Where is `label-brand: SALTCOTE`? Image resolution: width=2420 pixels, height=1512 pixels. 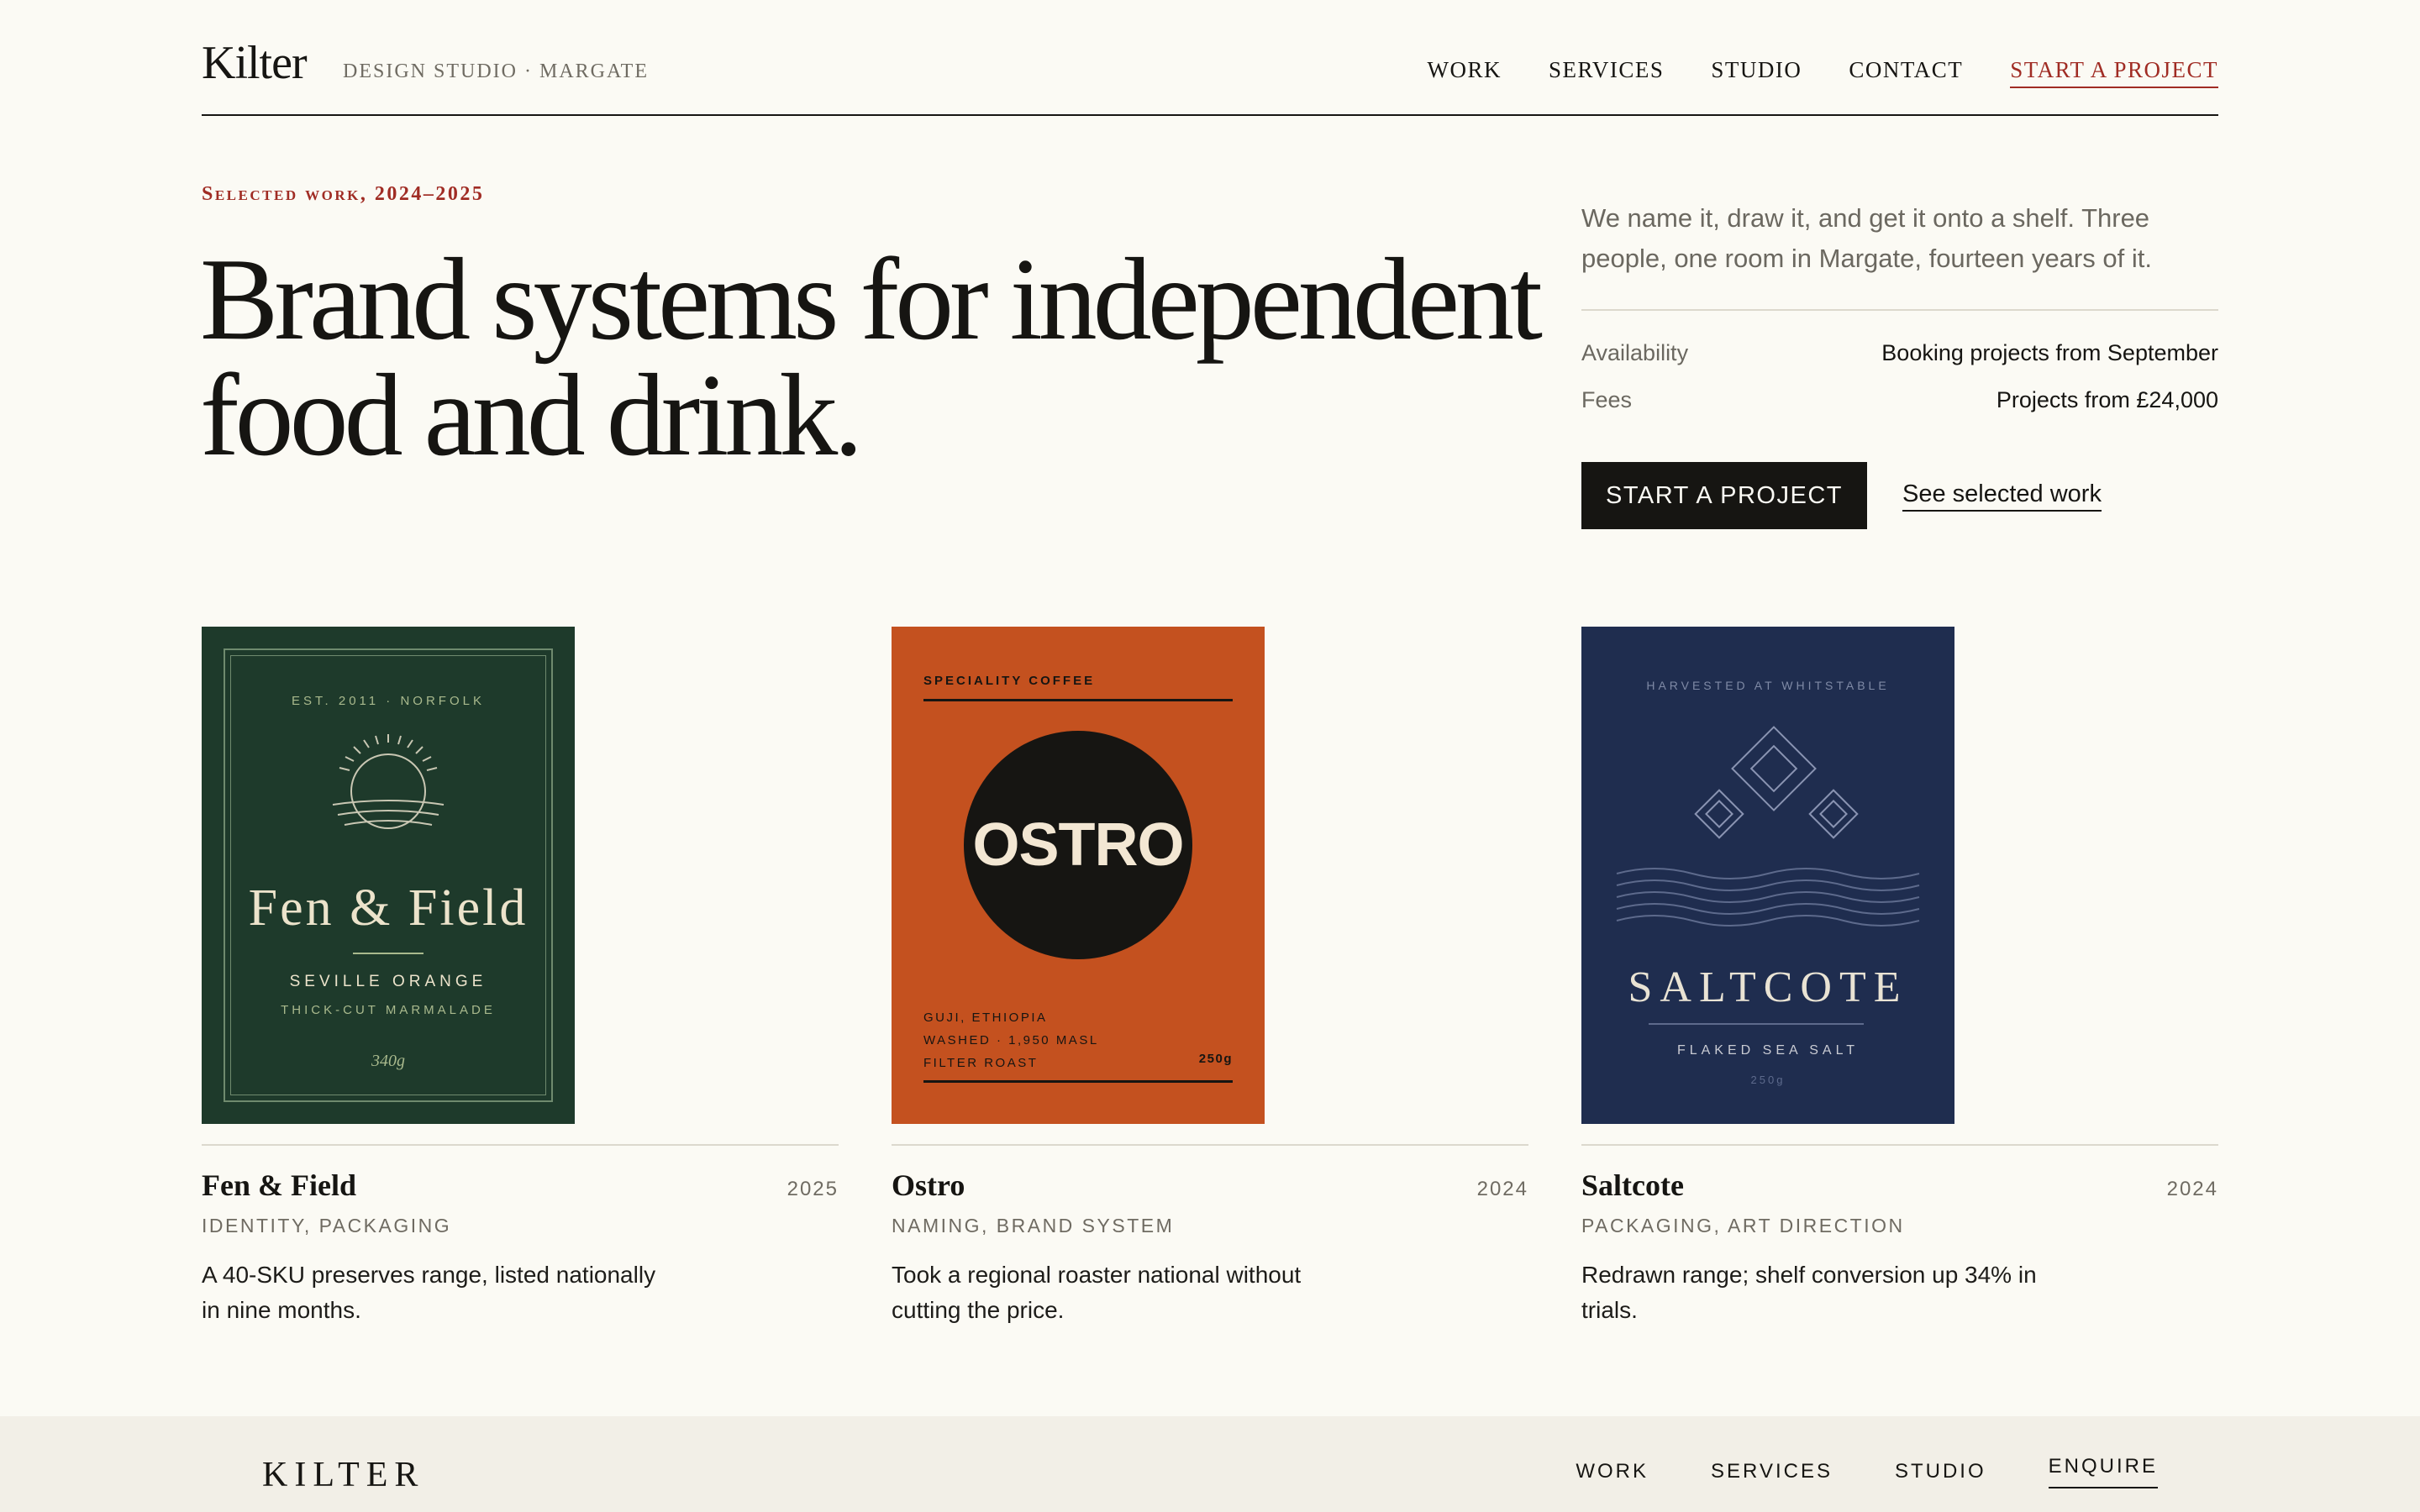 label-brand: SALTCOTE is located at coordinates (1768, 987).